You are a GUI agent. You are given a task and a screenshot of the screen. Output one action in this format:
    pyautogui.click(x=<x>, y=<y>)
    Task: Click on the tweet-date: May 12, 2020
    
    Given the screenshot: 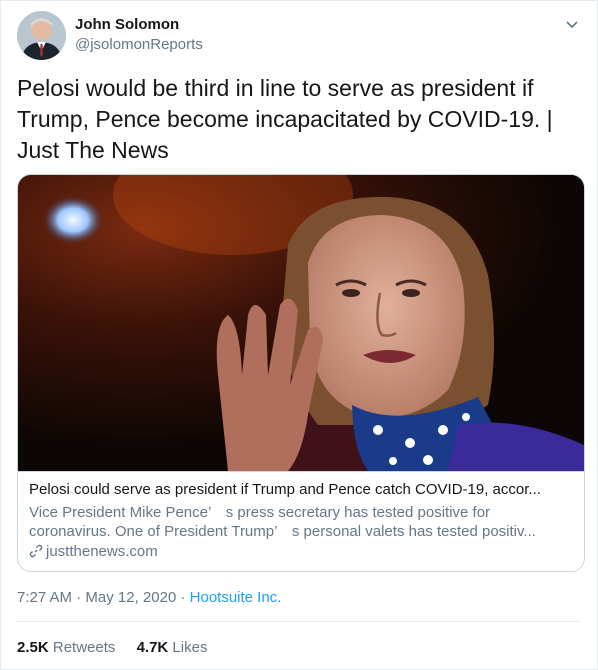 What is the action you would take?
    pyautogui.click(x=130, y=597)
    